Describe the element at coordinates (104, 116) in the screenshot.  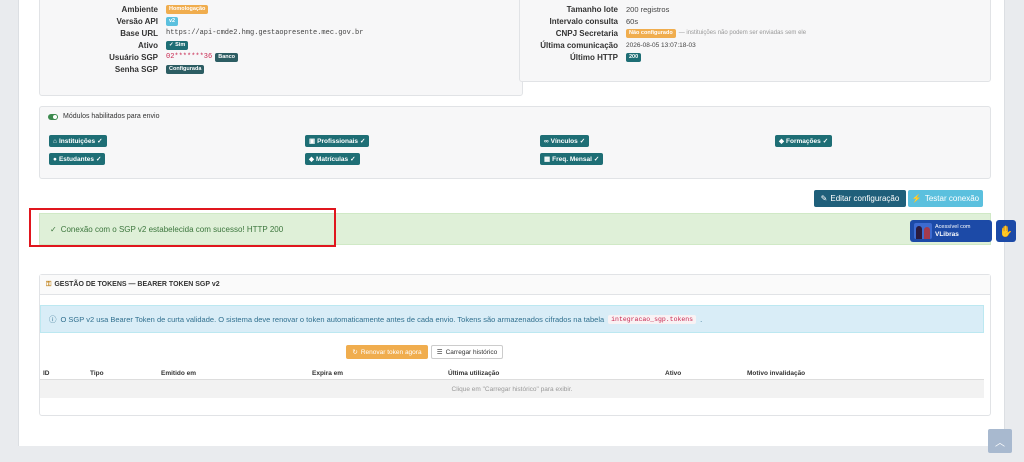
I see `modules-title: Módulos habilitados para envio` at that location.